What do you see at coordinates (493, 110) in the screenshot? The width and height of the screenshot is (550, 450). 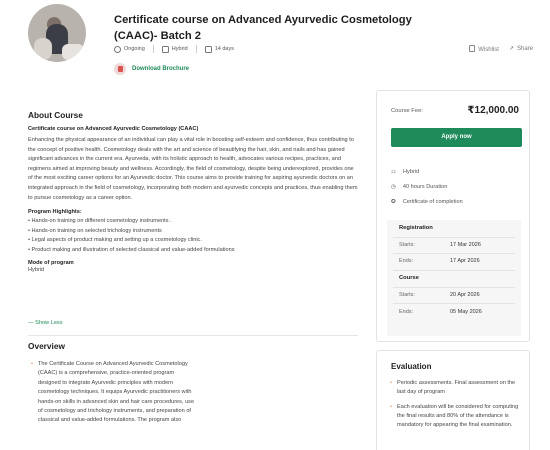 I see `fee-value: ₹12,000.00` at bounding box center [493, 110].